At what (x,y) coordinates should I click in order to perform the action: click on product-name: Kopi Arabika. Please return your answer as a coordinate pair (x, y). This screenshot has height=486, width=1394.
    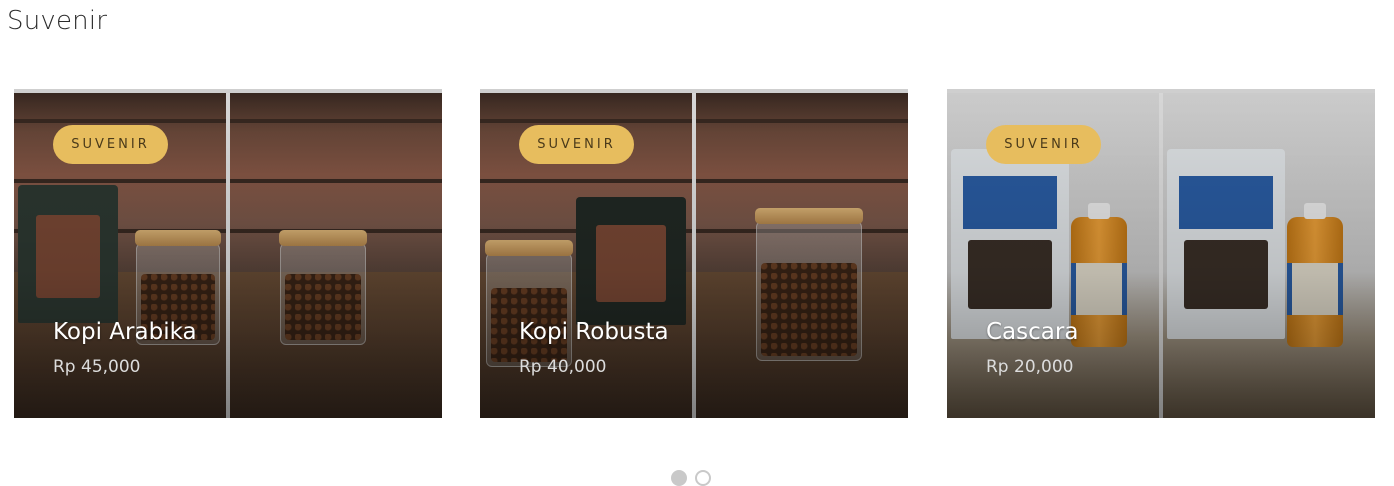
    Looking at the image, I should click on (125, 332).